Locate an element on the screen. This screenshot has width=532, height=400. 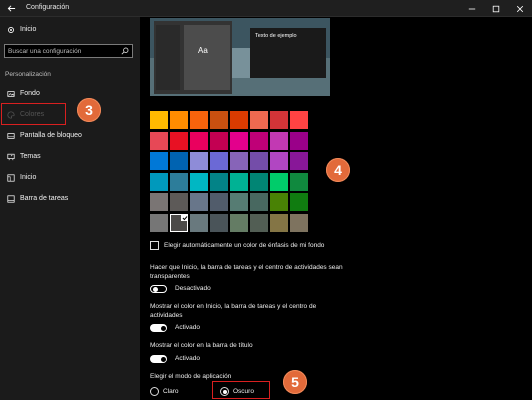
transparency-toggle is located at coordinates (158, 289).